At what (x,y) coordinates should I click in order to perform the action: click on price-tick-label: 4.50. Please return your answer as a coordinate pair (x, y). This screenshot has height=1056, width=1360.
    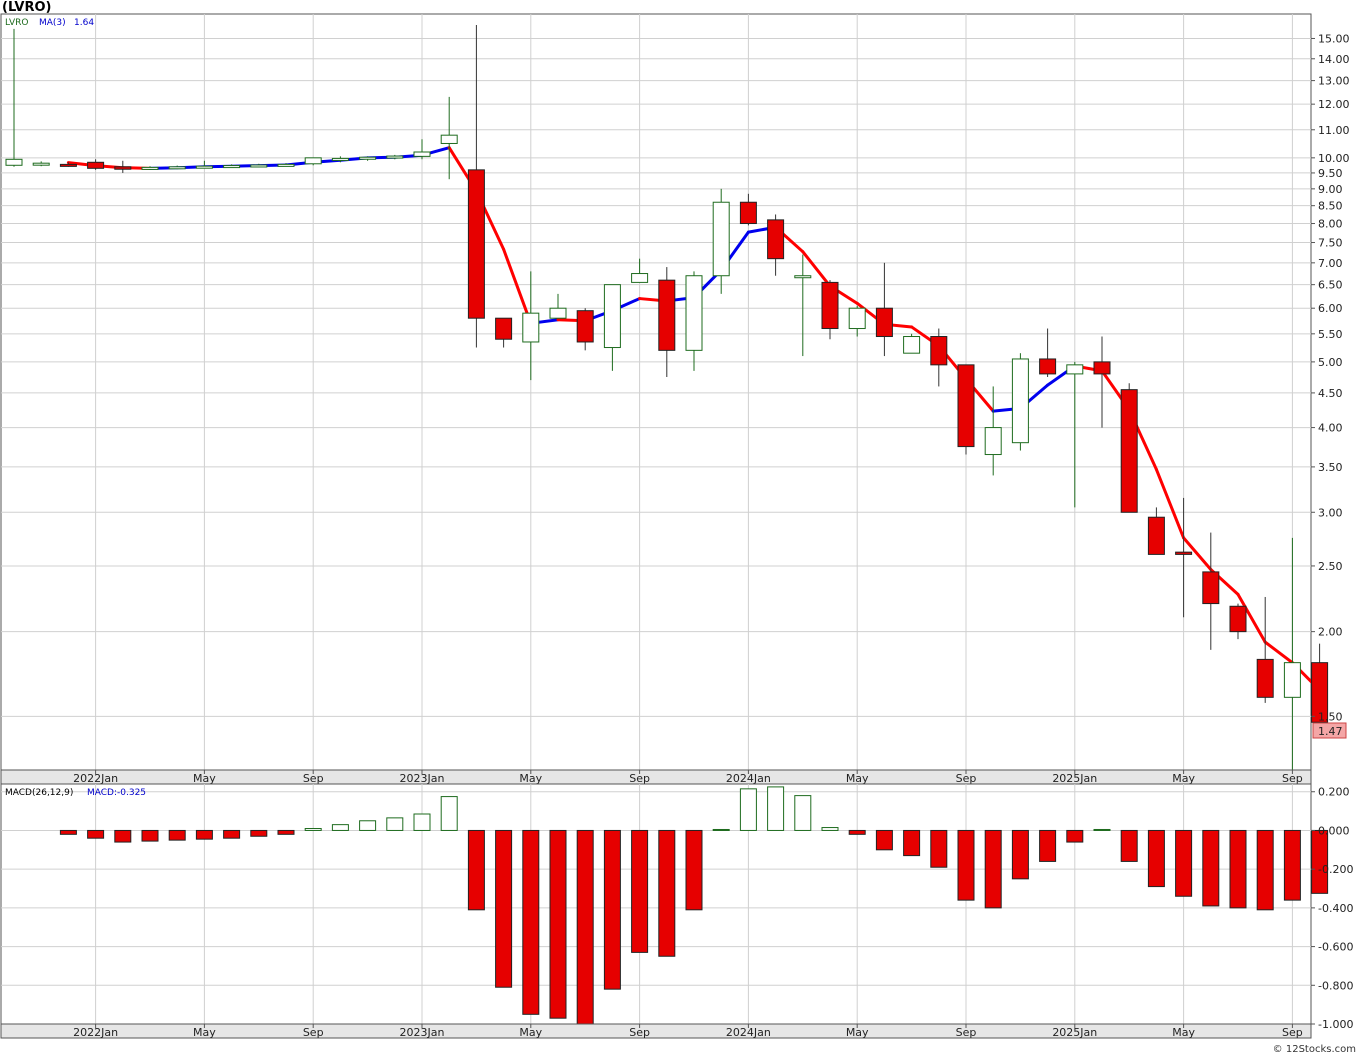
    Looking at the image, I should click on (1330, 393).